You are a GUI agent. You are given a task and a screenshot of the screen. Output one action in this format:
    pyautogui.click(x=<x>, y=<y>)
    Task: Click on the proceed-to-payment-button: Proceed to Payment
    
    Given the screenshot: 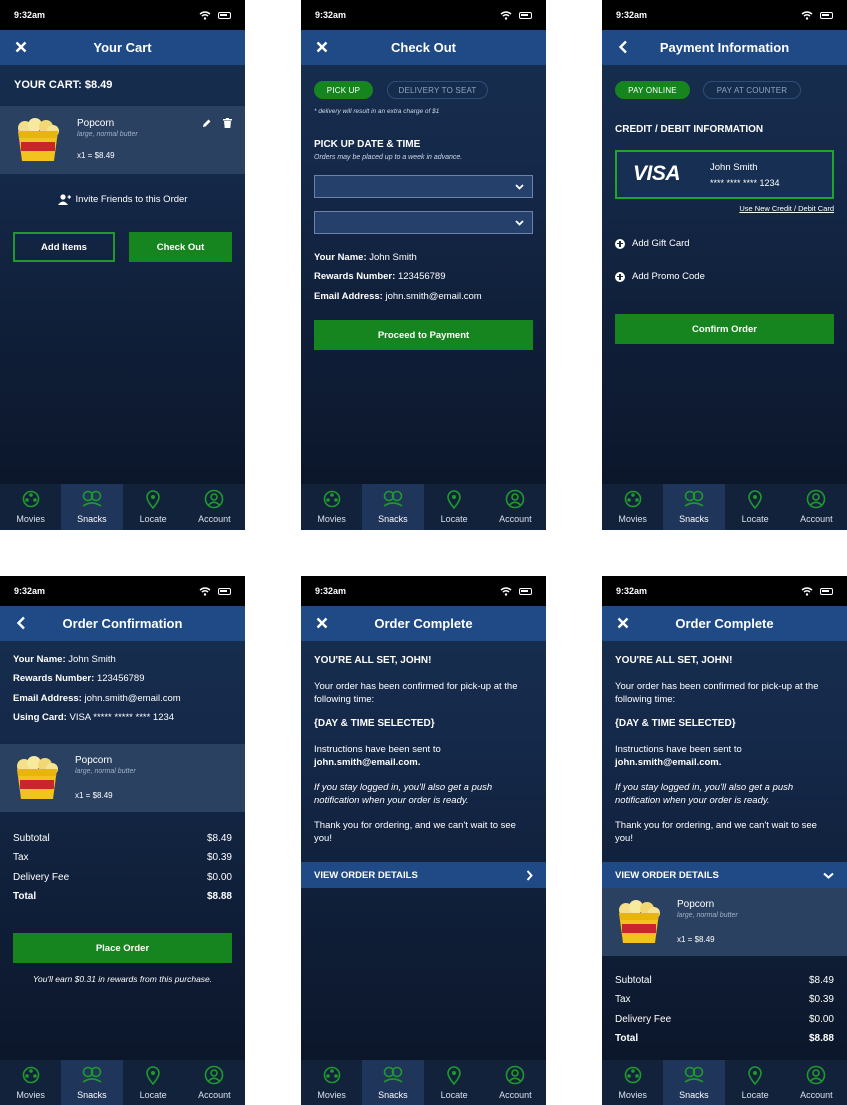 What is the action you would take?
    pyautogui.click(x=423, y=335)
    